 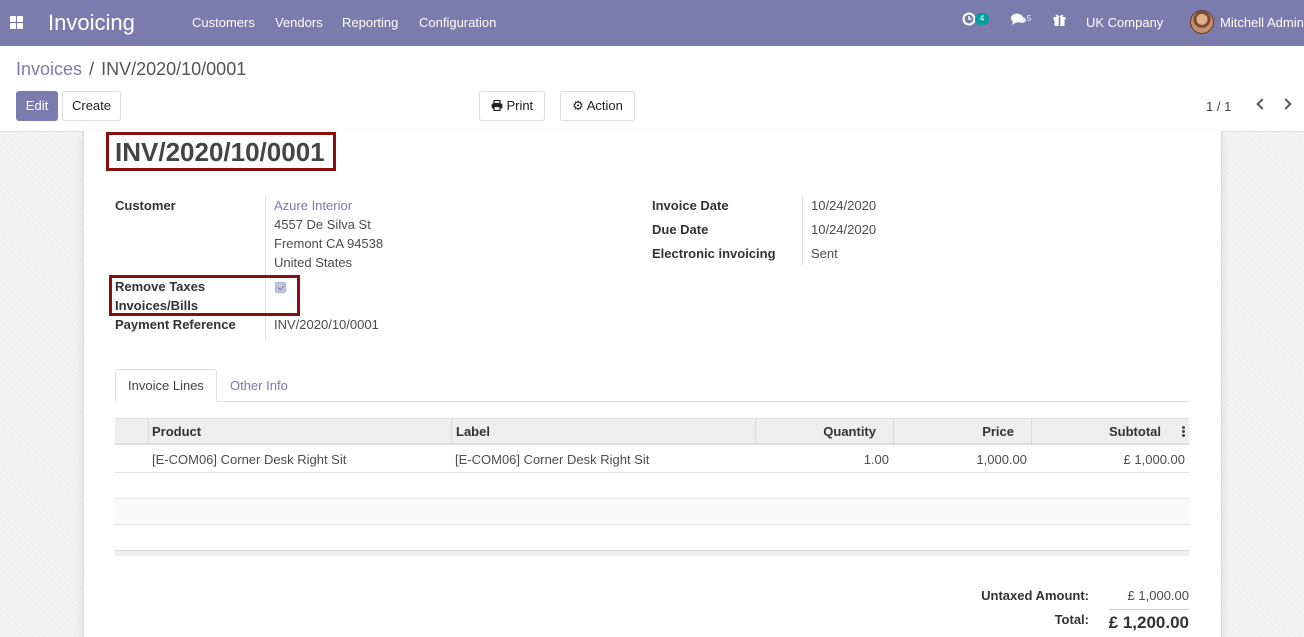 I want to click on row-price: 1,000.00, so click(x=1001, y=459).